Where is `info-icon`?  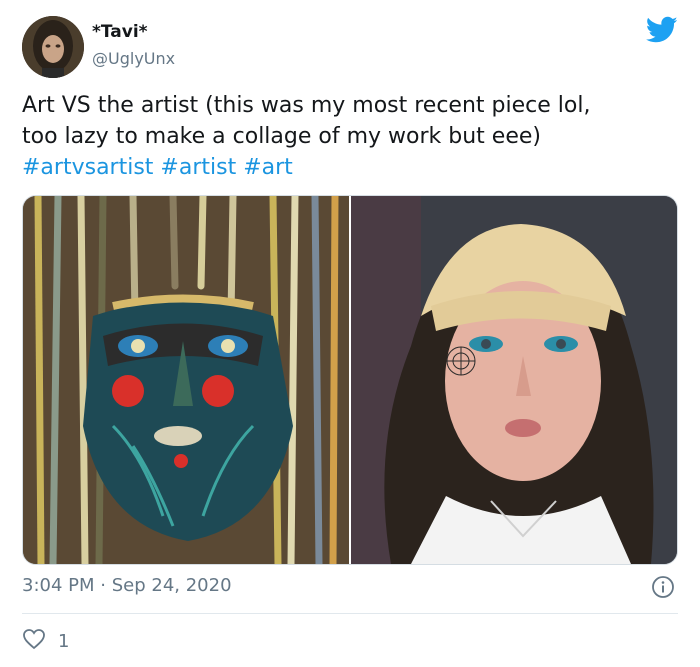
info-icon is located at coordinates (663, 587).